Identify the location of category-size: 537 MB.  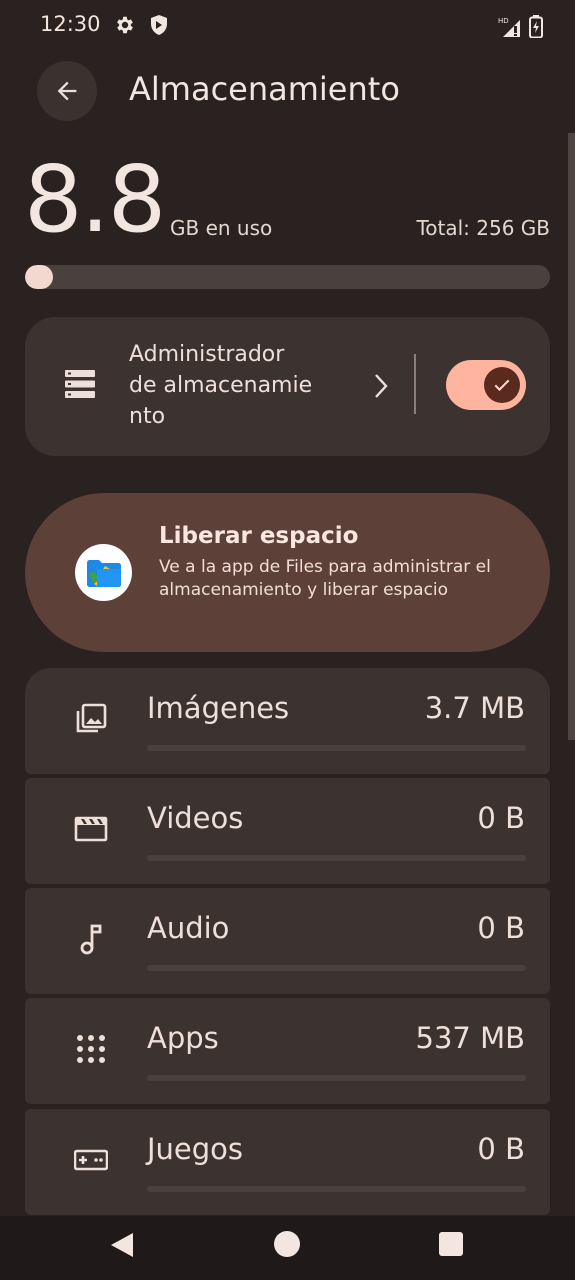
(470, 1038).